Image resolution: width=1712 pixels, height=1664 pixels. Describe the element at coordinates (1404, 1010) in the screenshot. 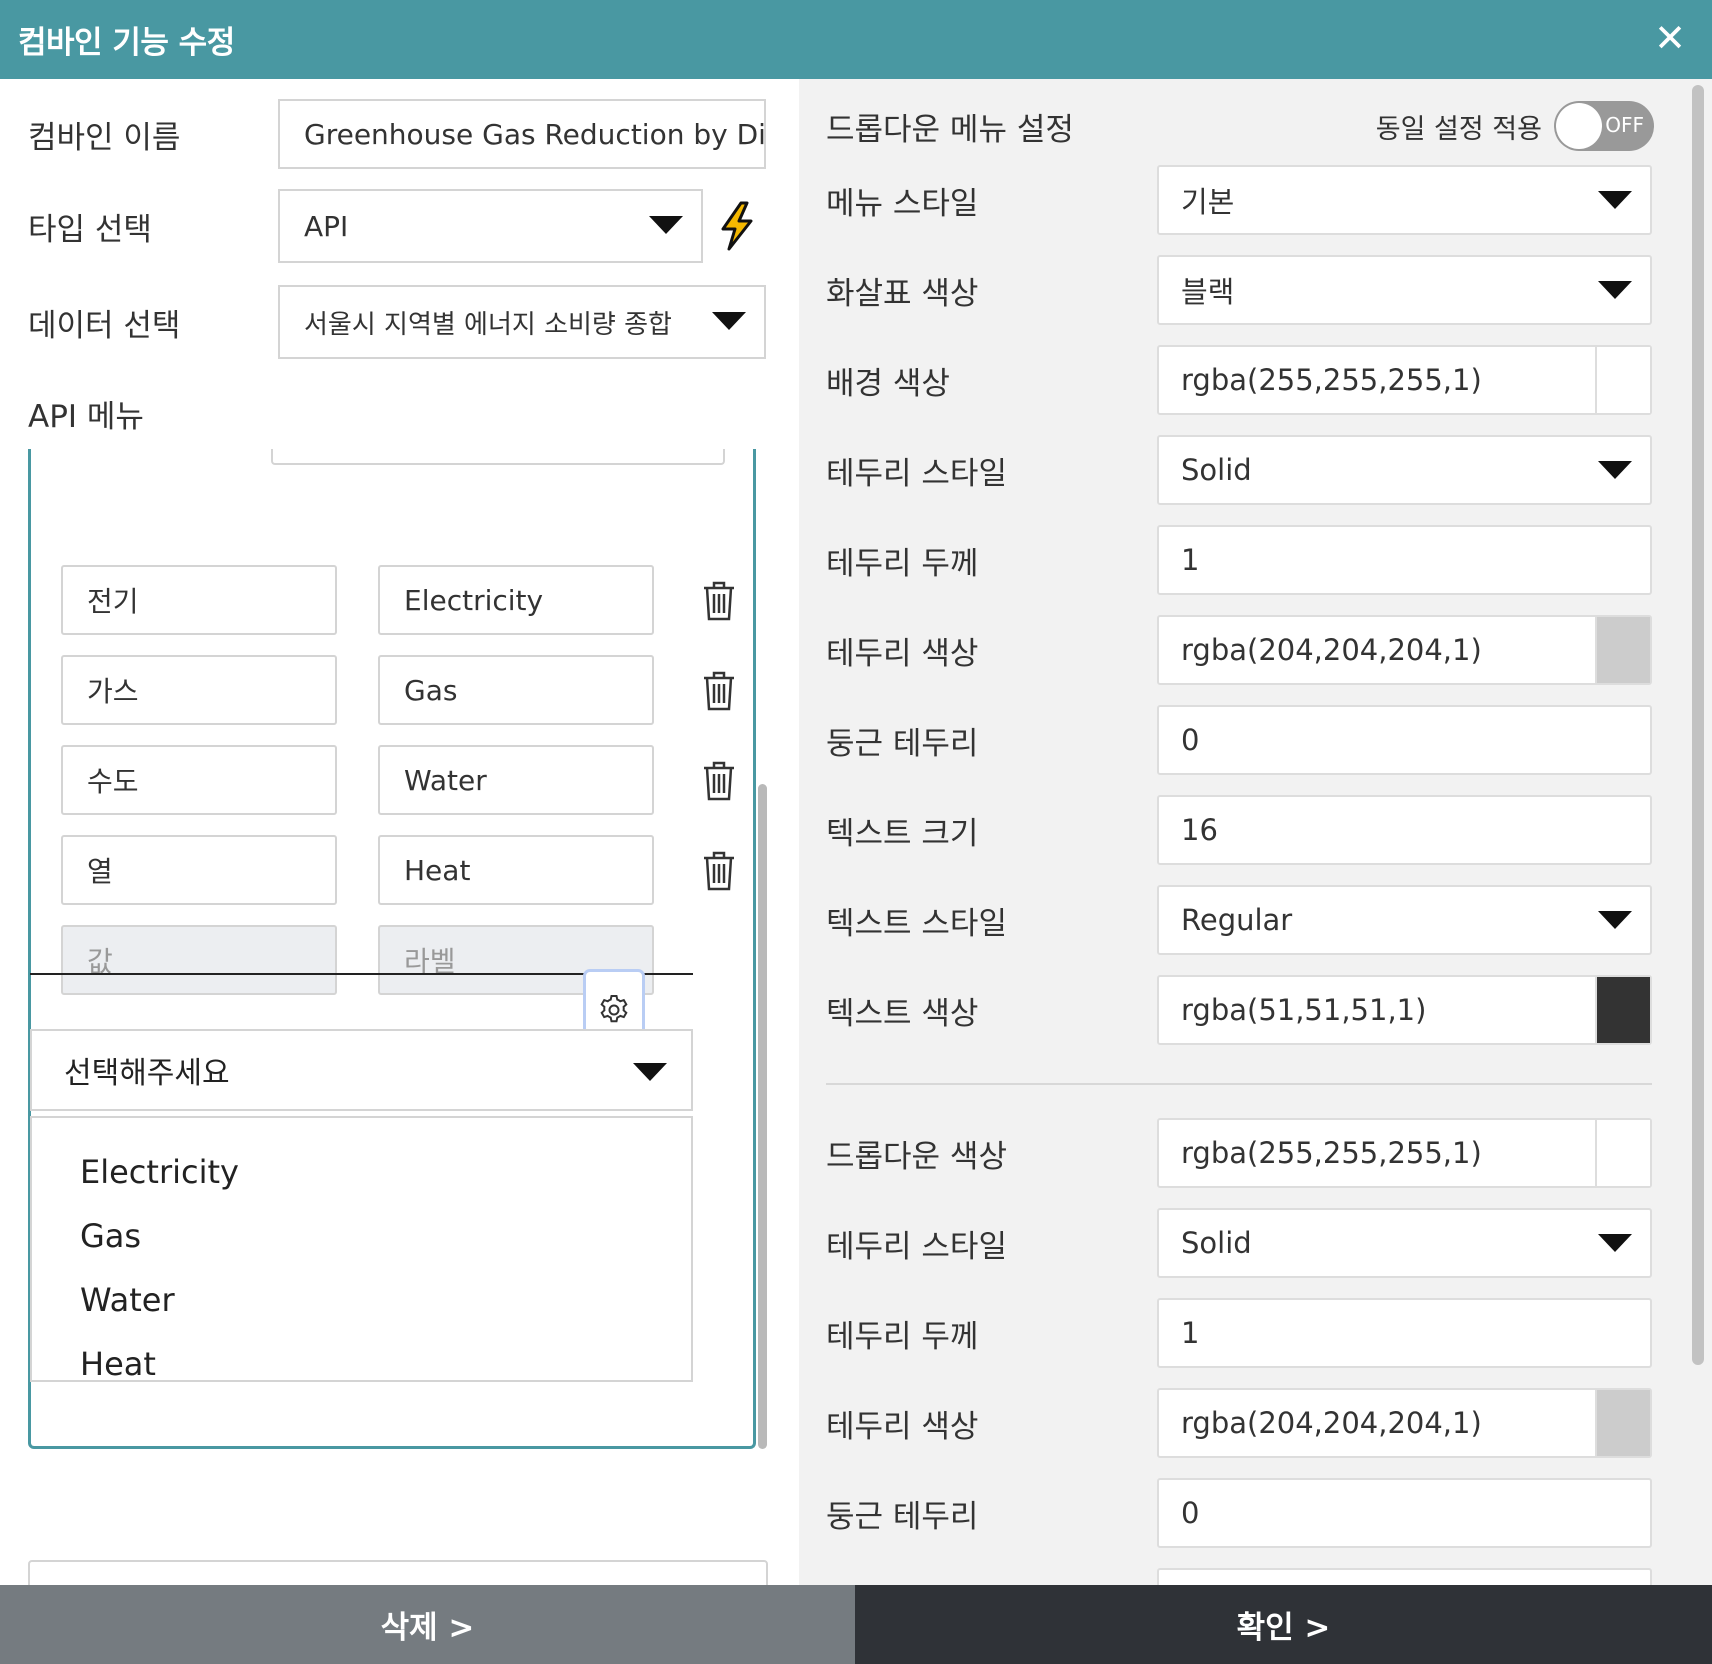

I see `color-input: rgba(51,51,51,1)` at that location.